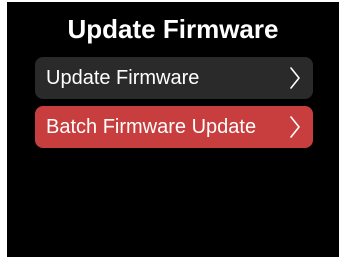 Image resolution: width=340 pixels, height=259 pixels. What do you see at coordinates (151, 127) in the screenshot?
I see `menu-item-label: Batch Firmware Update` at bounding box center [151, 127].